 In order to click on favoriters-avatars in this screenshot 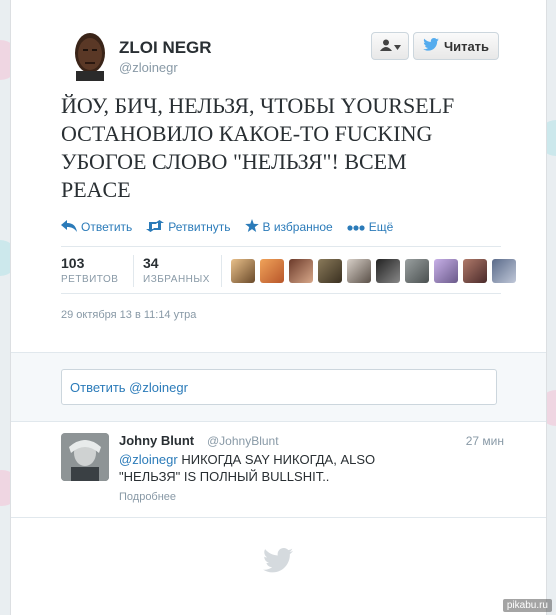, I will do `click(373, 271)`.